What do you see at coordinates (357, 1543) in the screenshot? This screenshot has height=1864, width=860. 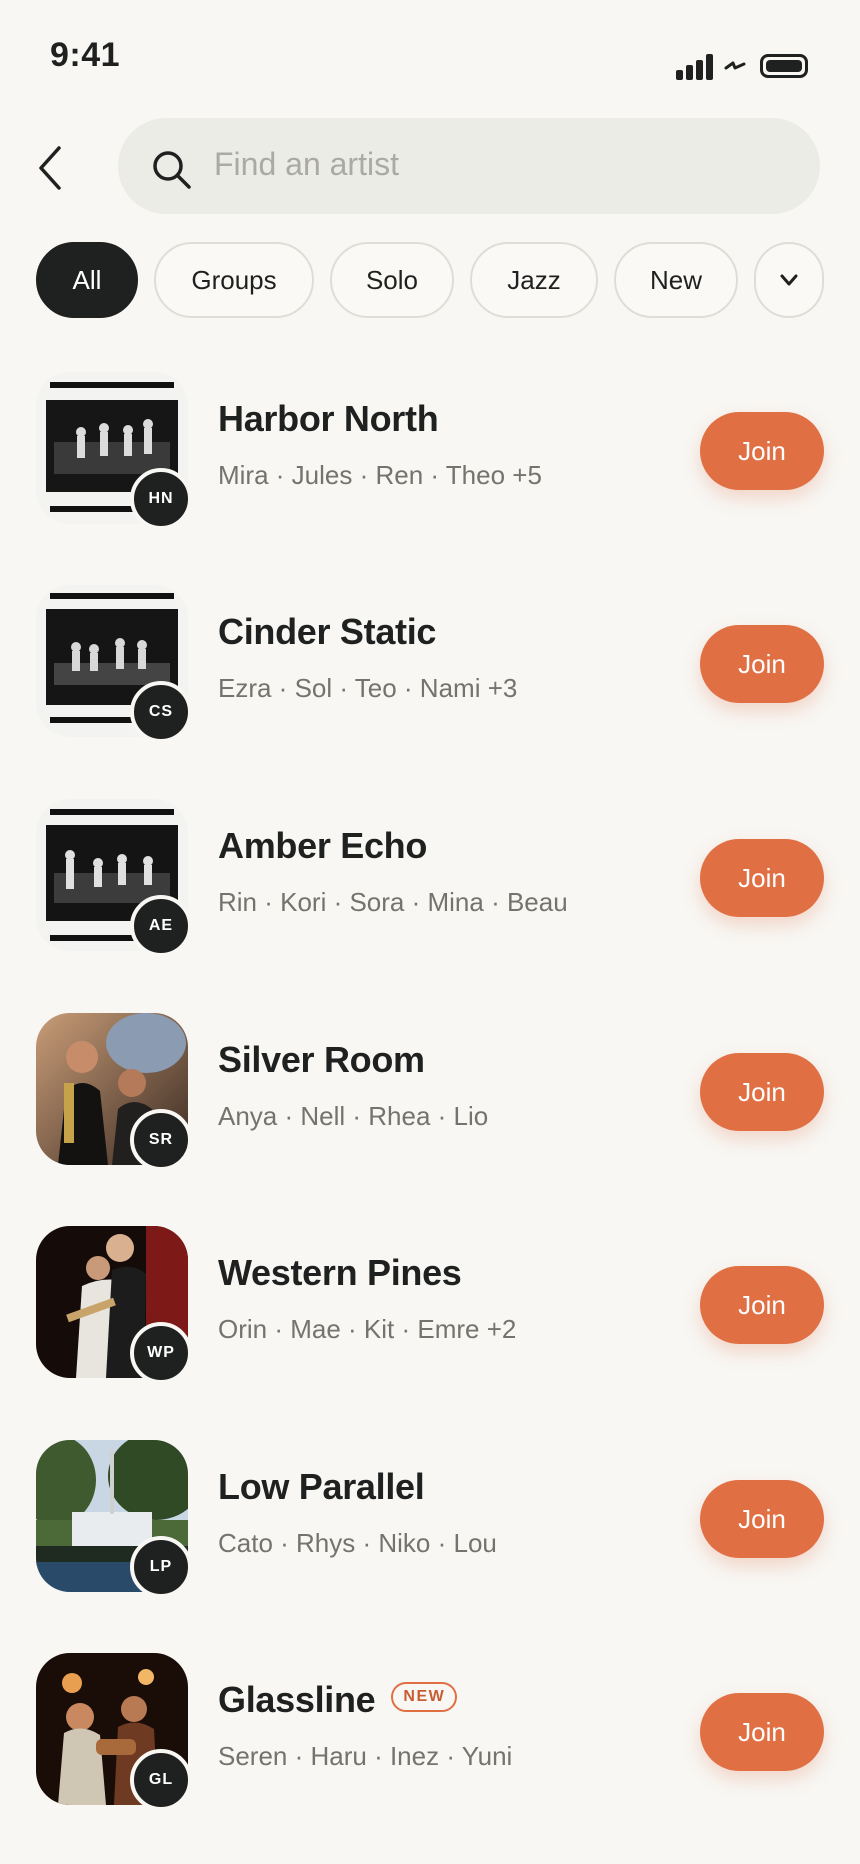 I see `artist-members: Cato · Rhys · Niko · Lou` at bounding box center [357, 1543].